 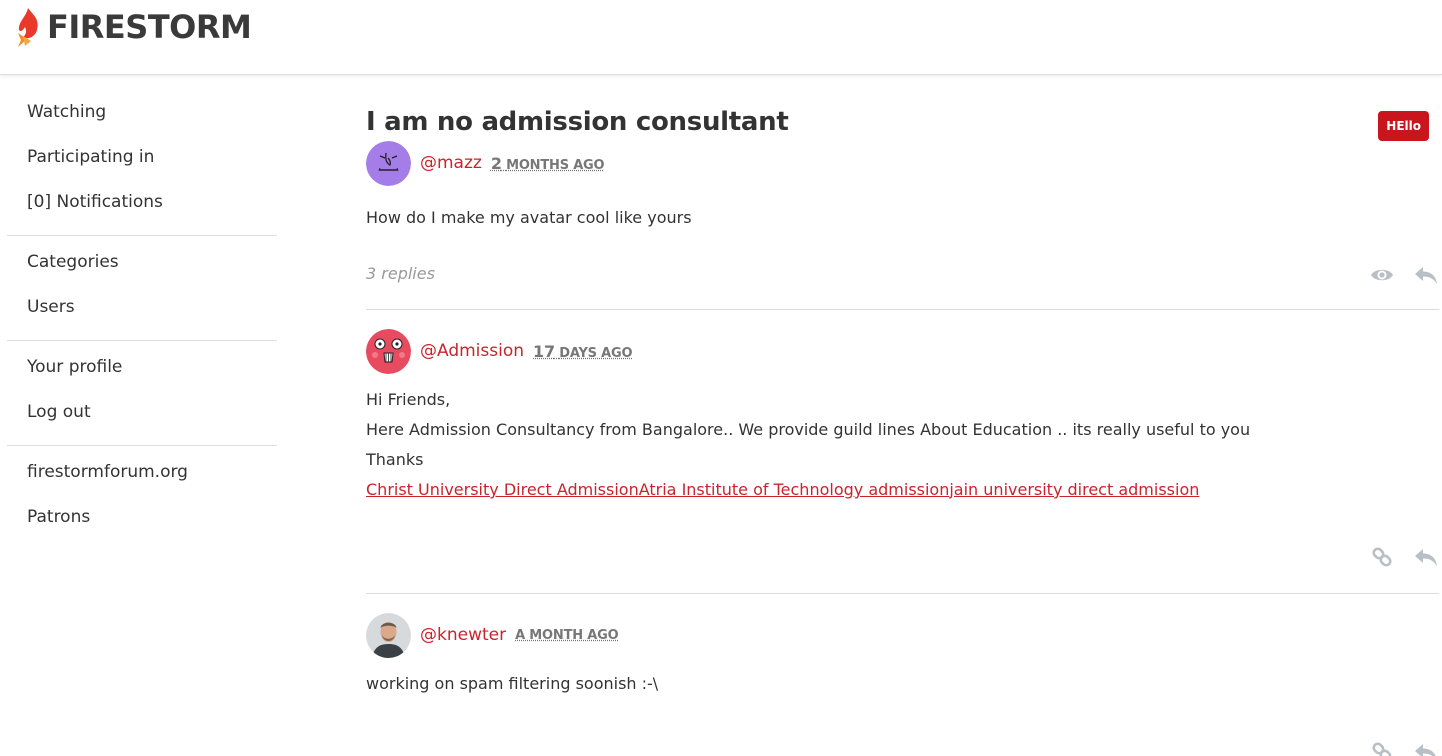 What do you see at coordinates (902, 400) in the screenshot?
I see `post-line: Hi Friends,` at bounding box center [902, 400].